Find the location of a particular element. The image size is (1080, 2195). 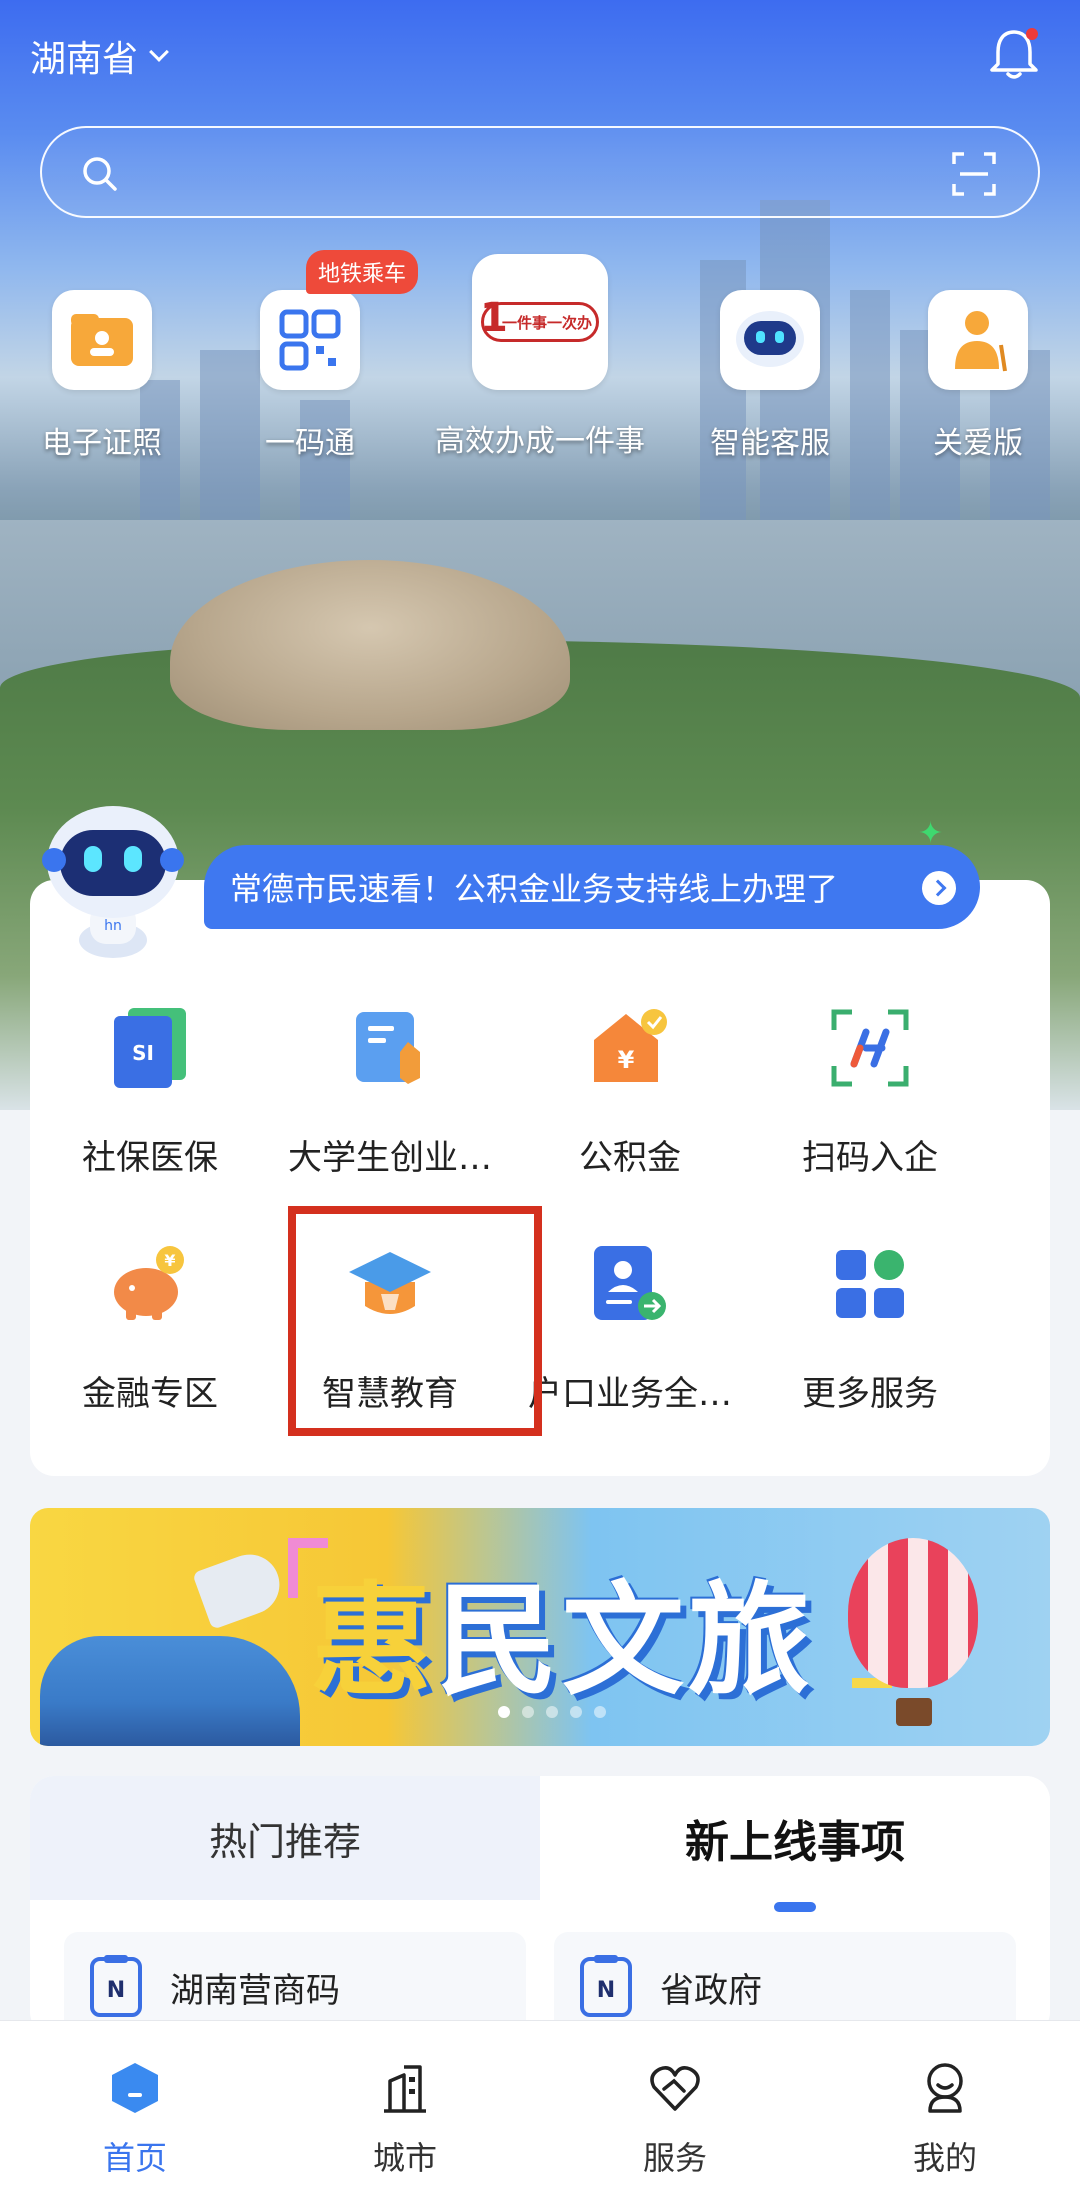

nav-home: 首页 is located at coordinates (135, 2108).